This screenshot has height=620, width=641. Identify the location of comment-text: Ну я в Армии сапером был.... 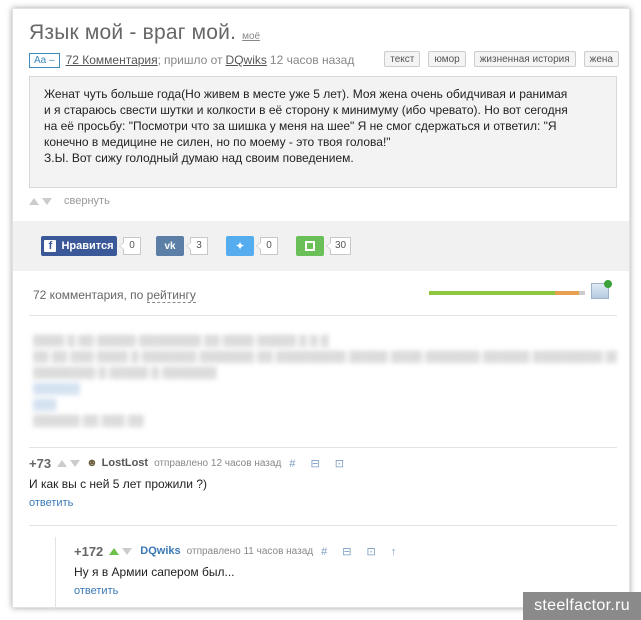
(154, 572).